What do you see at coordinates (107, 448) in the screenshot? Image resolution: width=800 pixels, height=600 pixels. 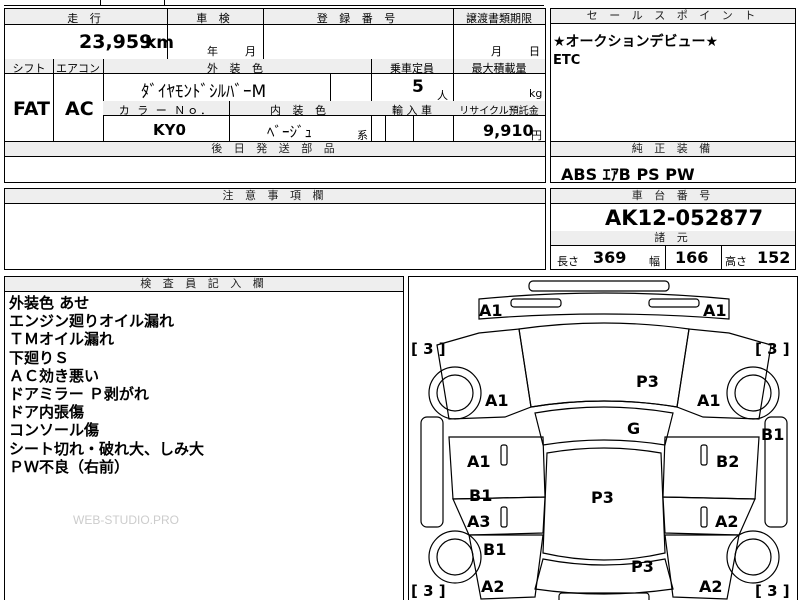 I see `inspector-note: シート切れ・破れ大、しみ大` at bounding box center [107, 448].